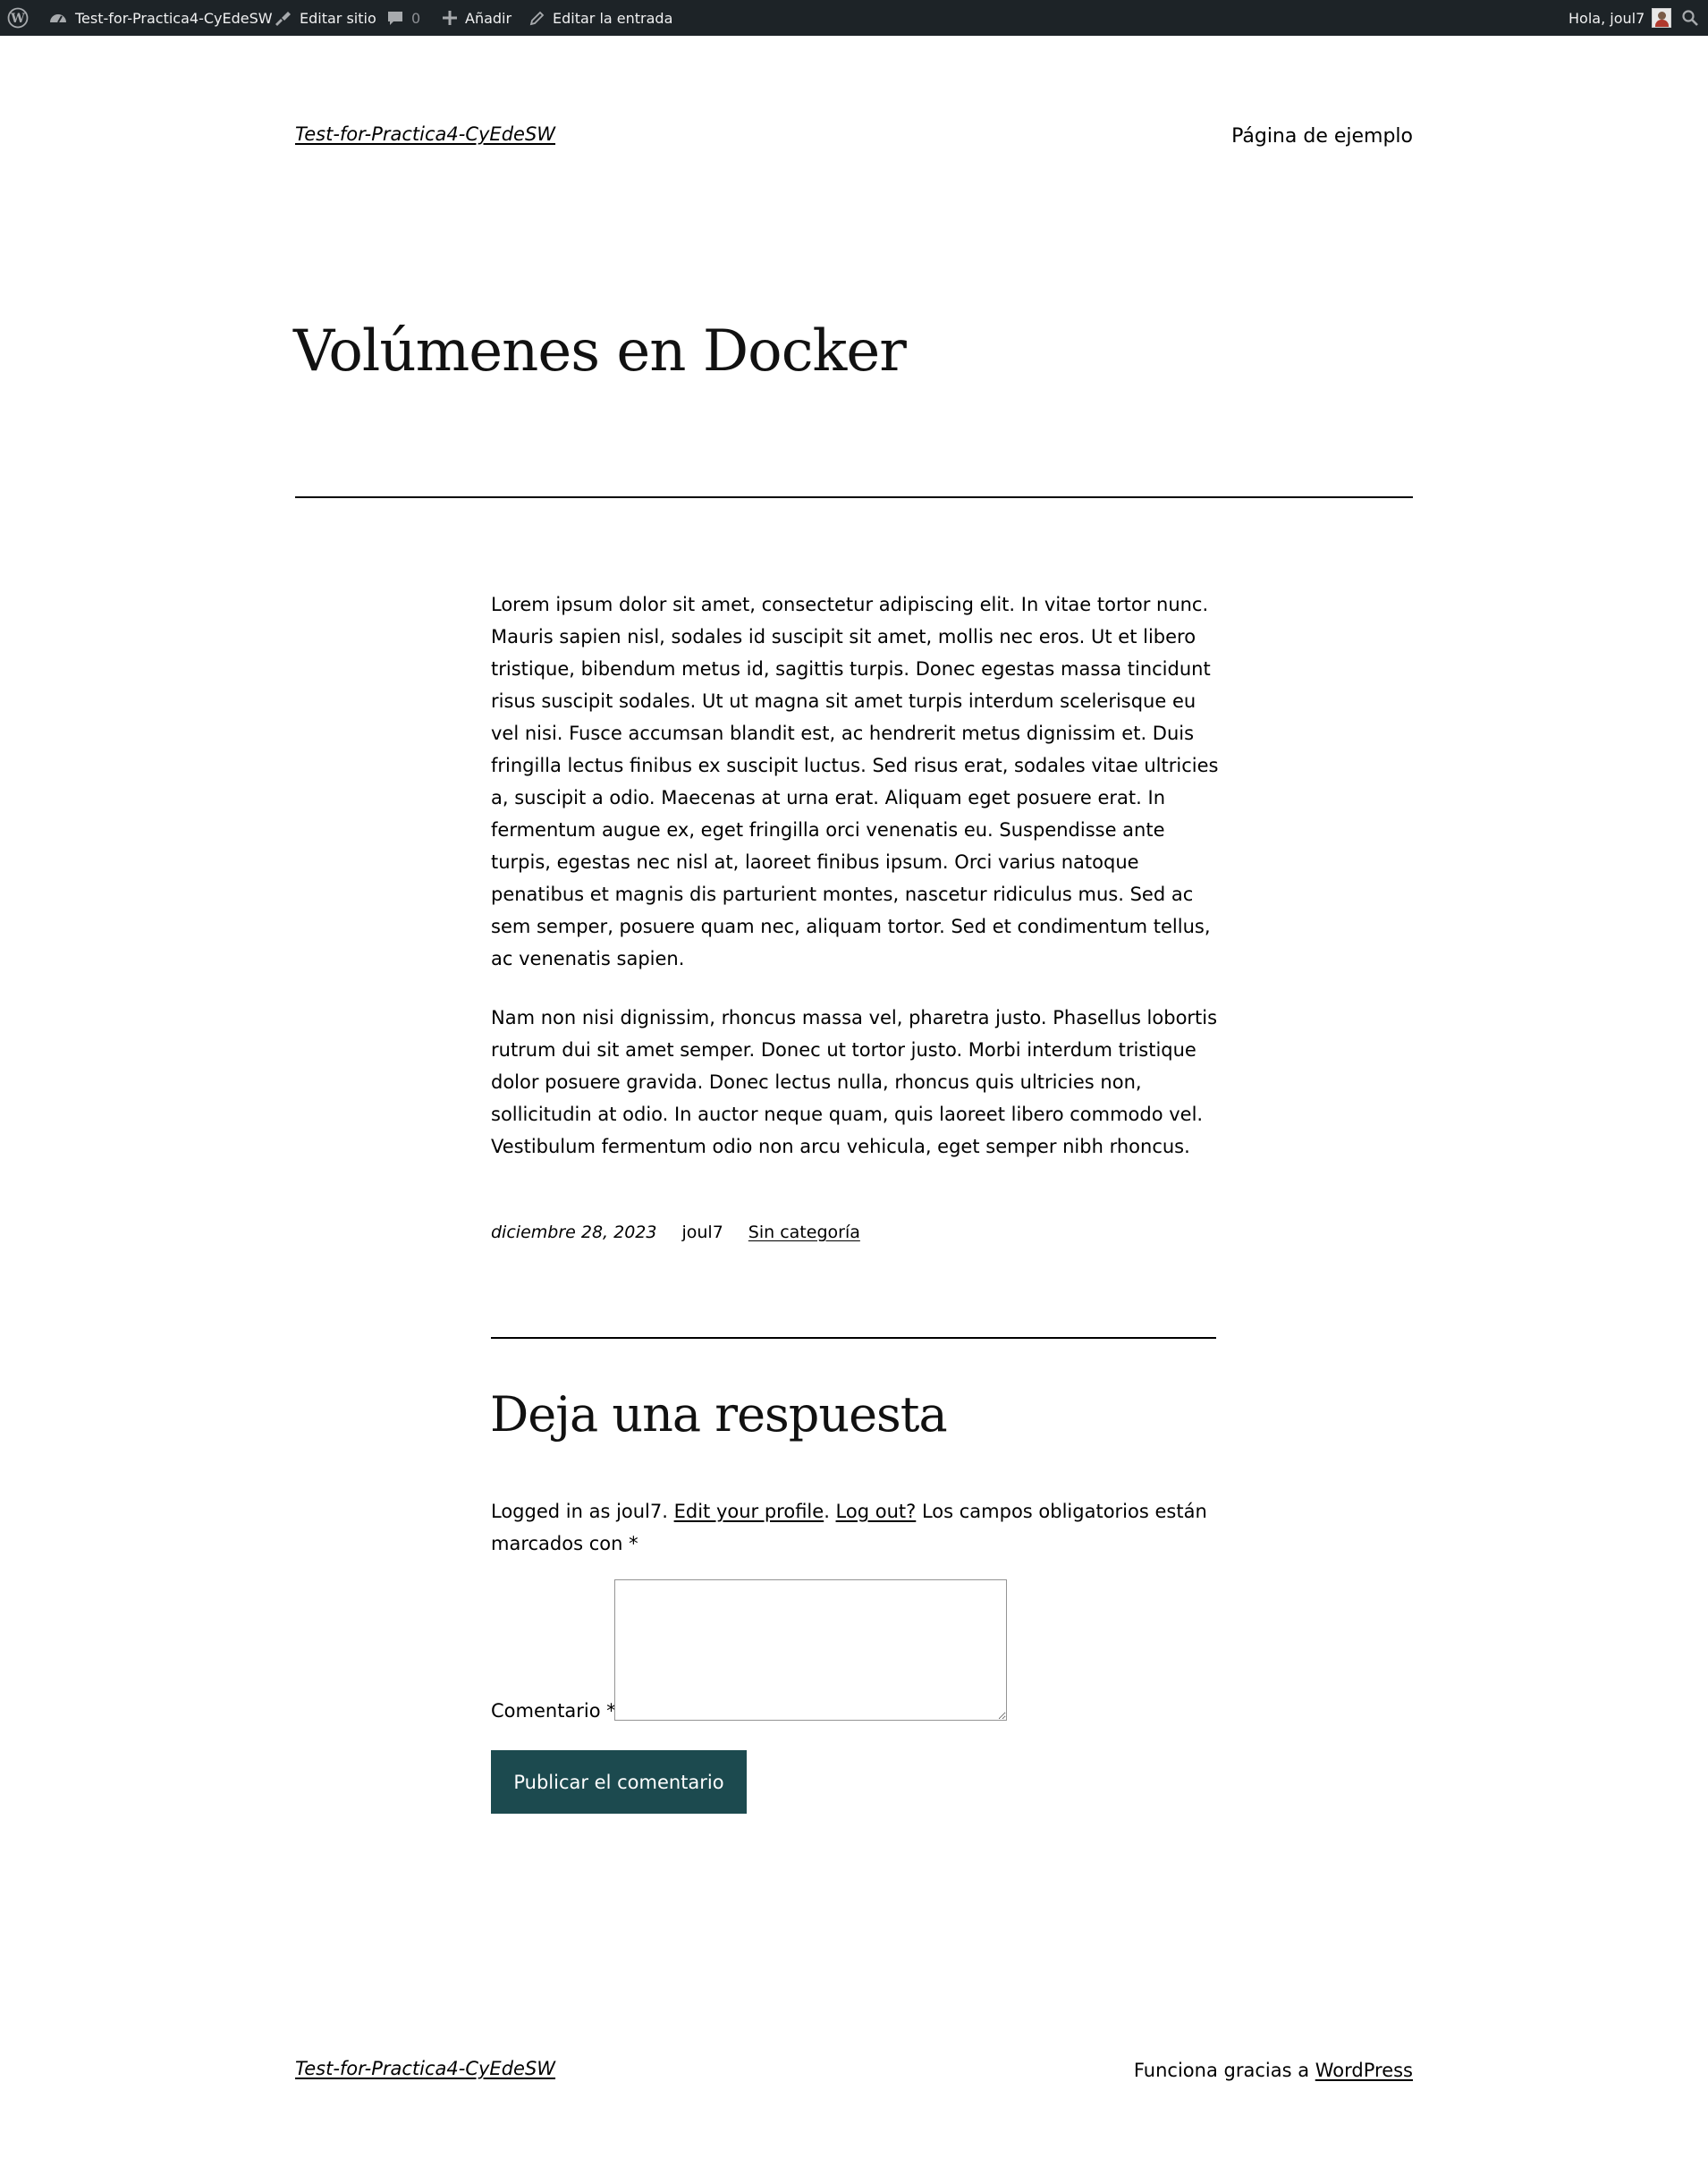 The image size is (1708, 2158). What do you see at coordinates (600, 351) in the screenshot?
I see `post-title: Volúmenes en Docker` at bounding box center [600, 351].